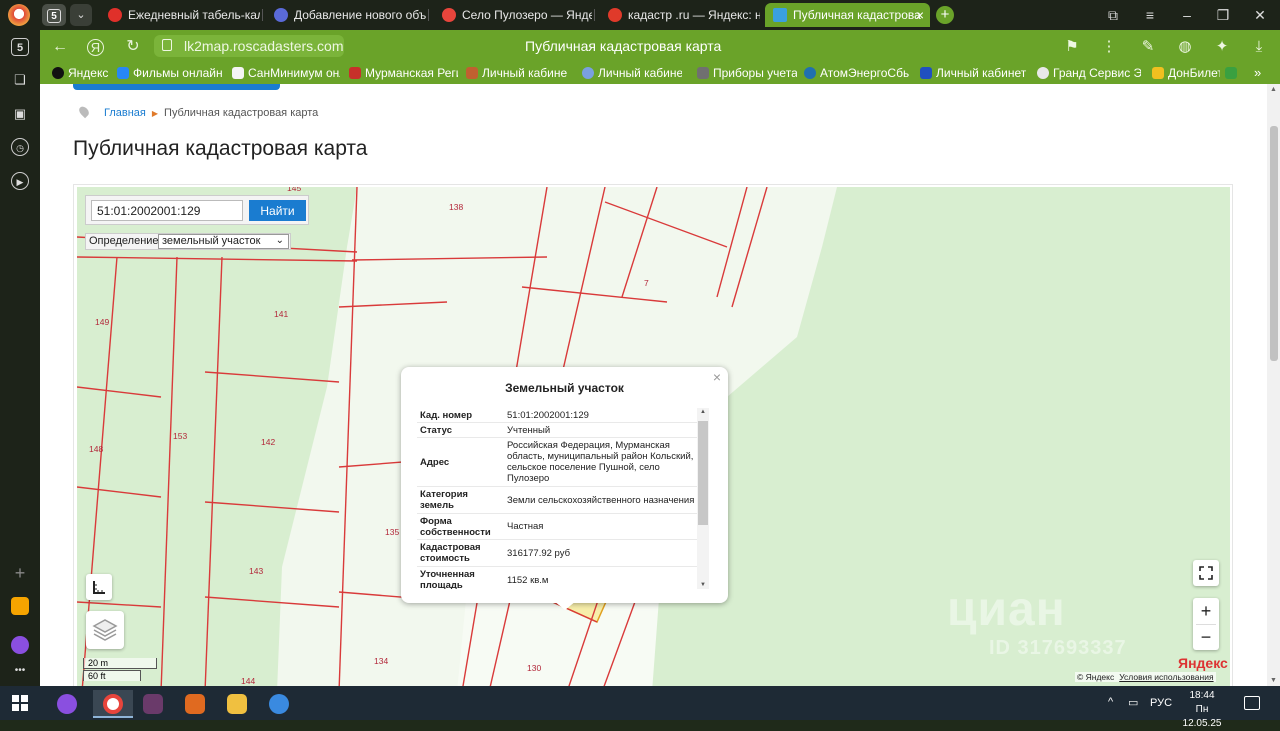 Image resolution: width=1280 pixels, height=731 pixels. What do you see at coordinates (1260, 15) in the screenshot?
I see `close-window-icon: ✕` at bounding box center [1260, 15].